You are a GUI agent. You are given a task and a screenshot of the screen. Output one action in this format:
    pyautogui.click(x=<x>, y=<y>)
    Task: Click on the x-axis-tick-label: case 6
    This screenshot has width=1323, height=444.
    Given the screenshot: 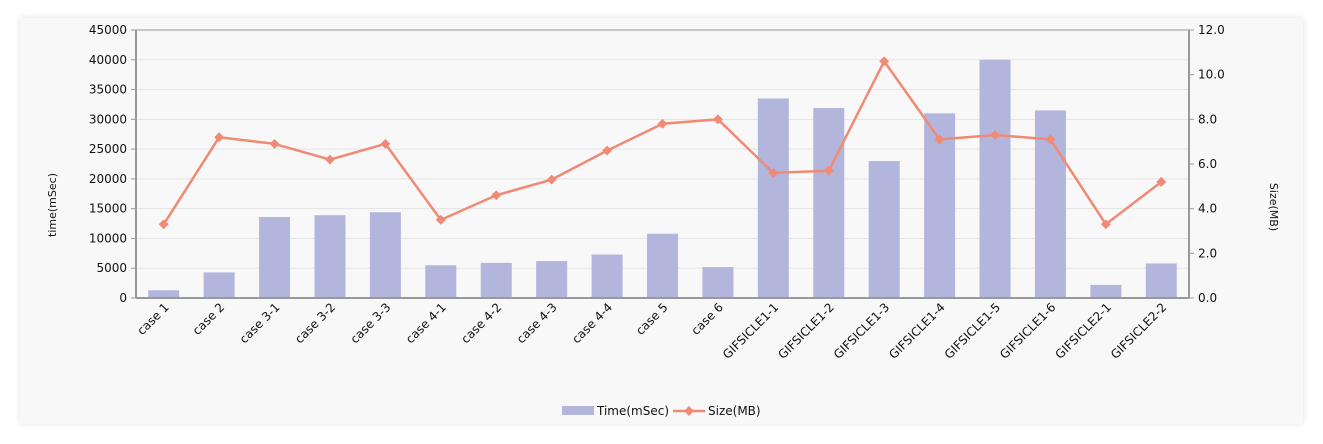 What is the action you would take?
    pyautogui.click(x=708, y=319)
    